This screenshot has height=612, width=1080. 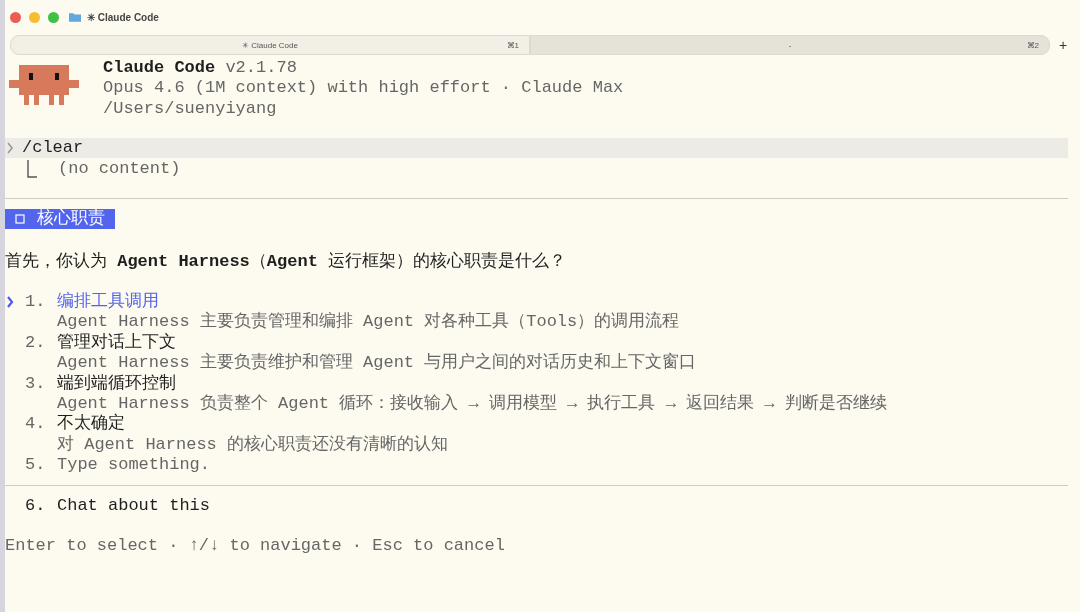 What do you see at coordinates (36, 302) in the screenshot?
I see `option-number: 1.` at bounding box center [36, 302].